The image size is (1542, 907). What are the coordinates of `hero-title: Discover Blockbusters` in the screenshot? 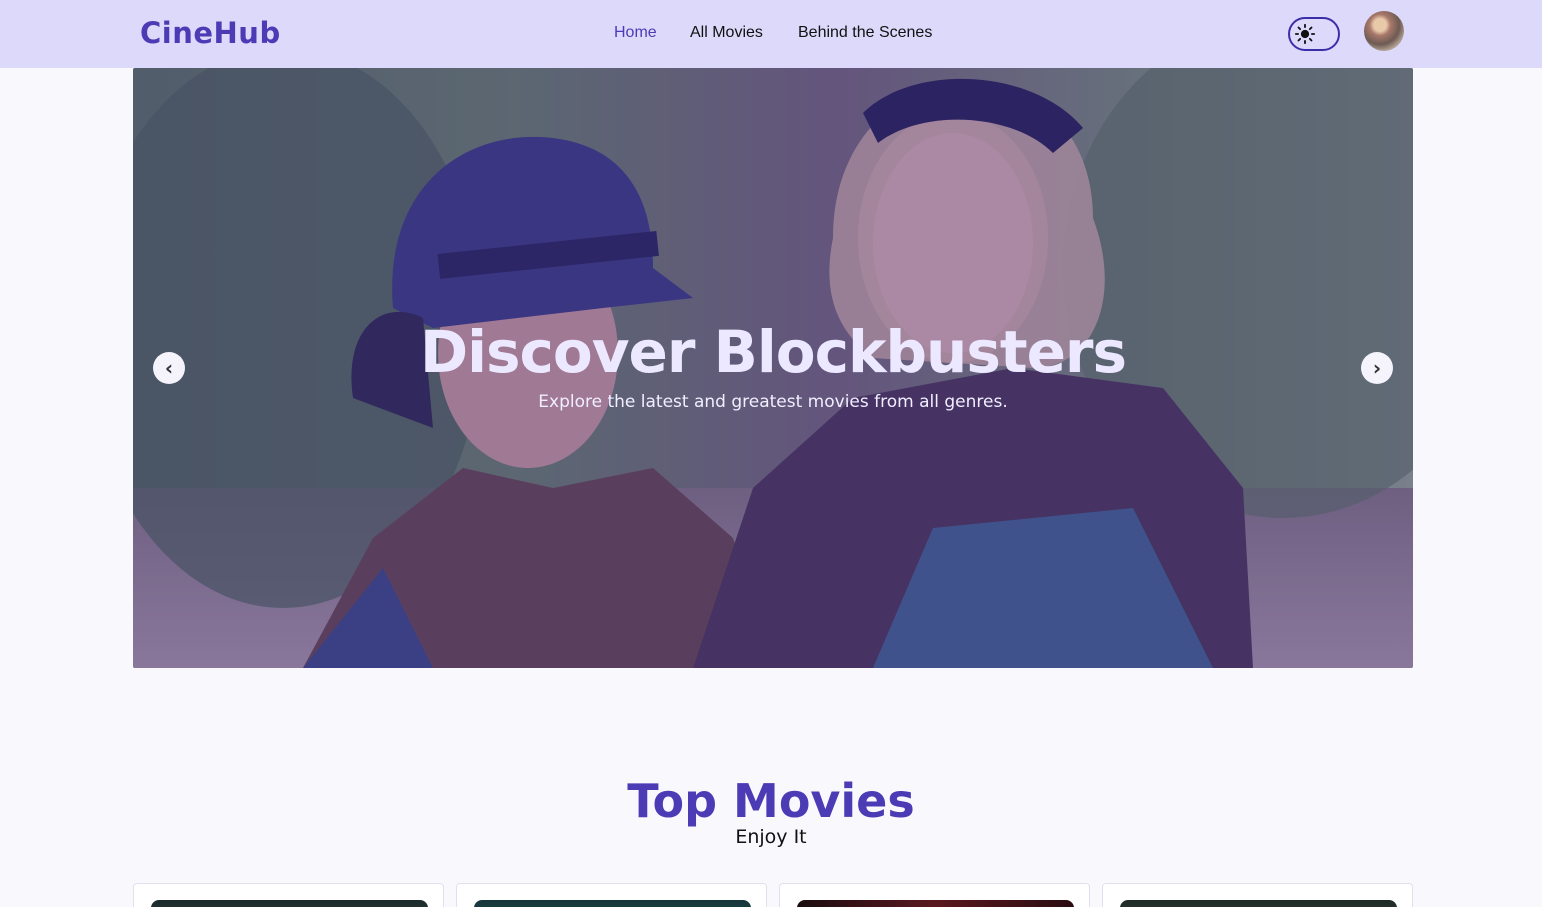 It's located at (773, 352).